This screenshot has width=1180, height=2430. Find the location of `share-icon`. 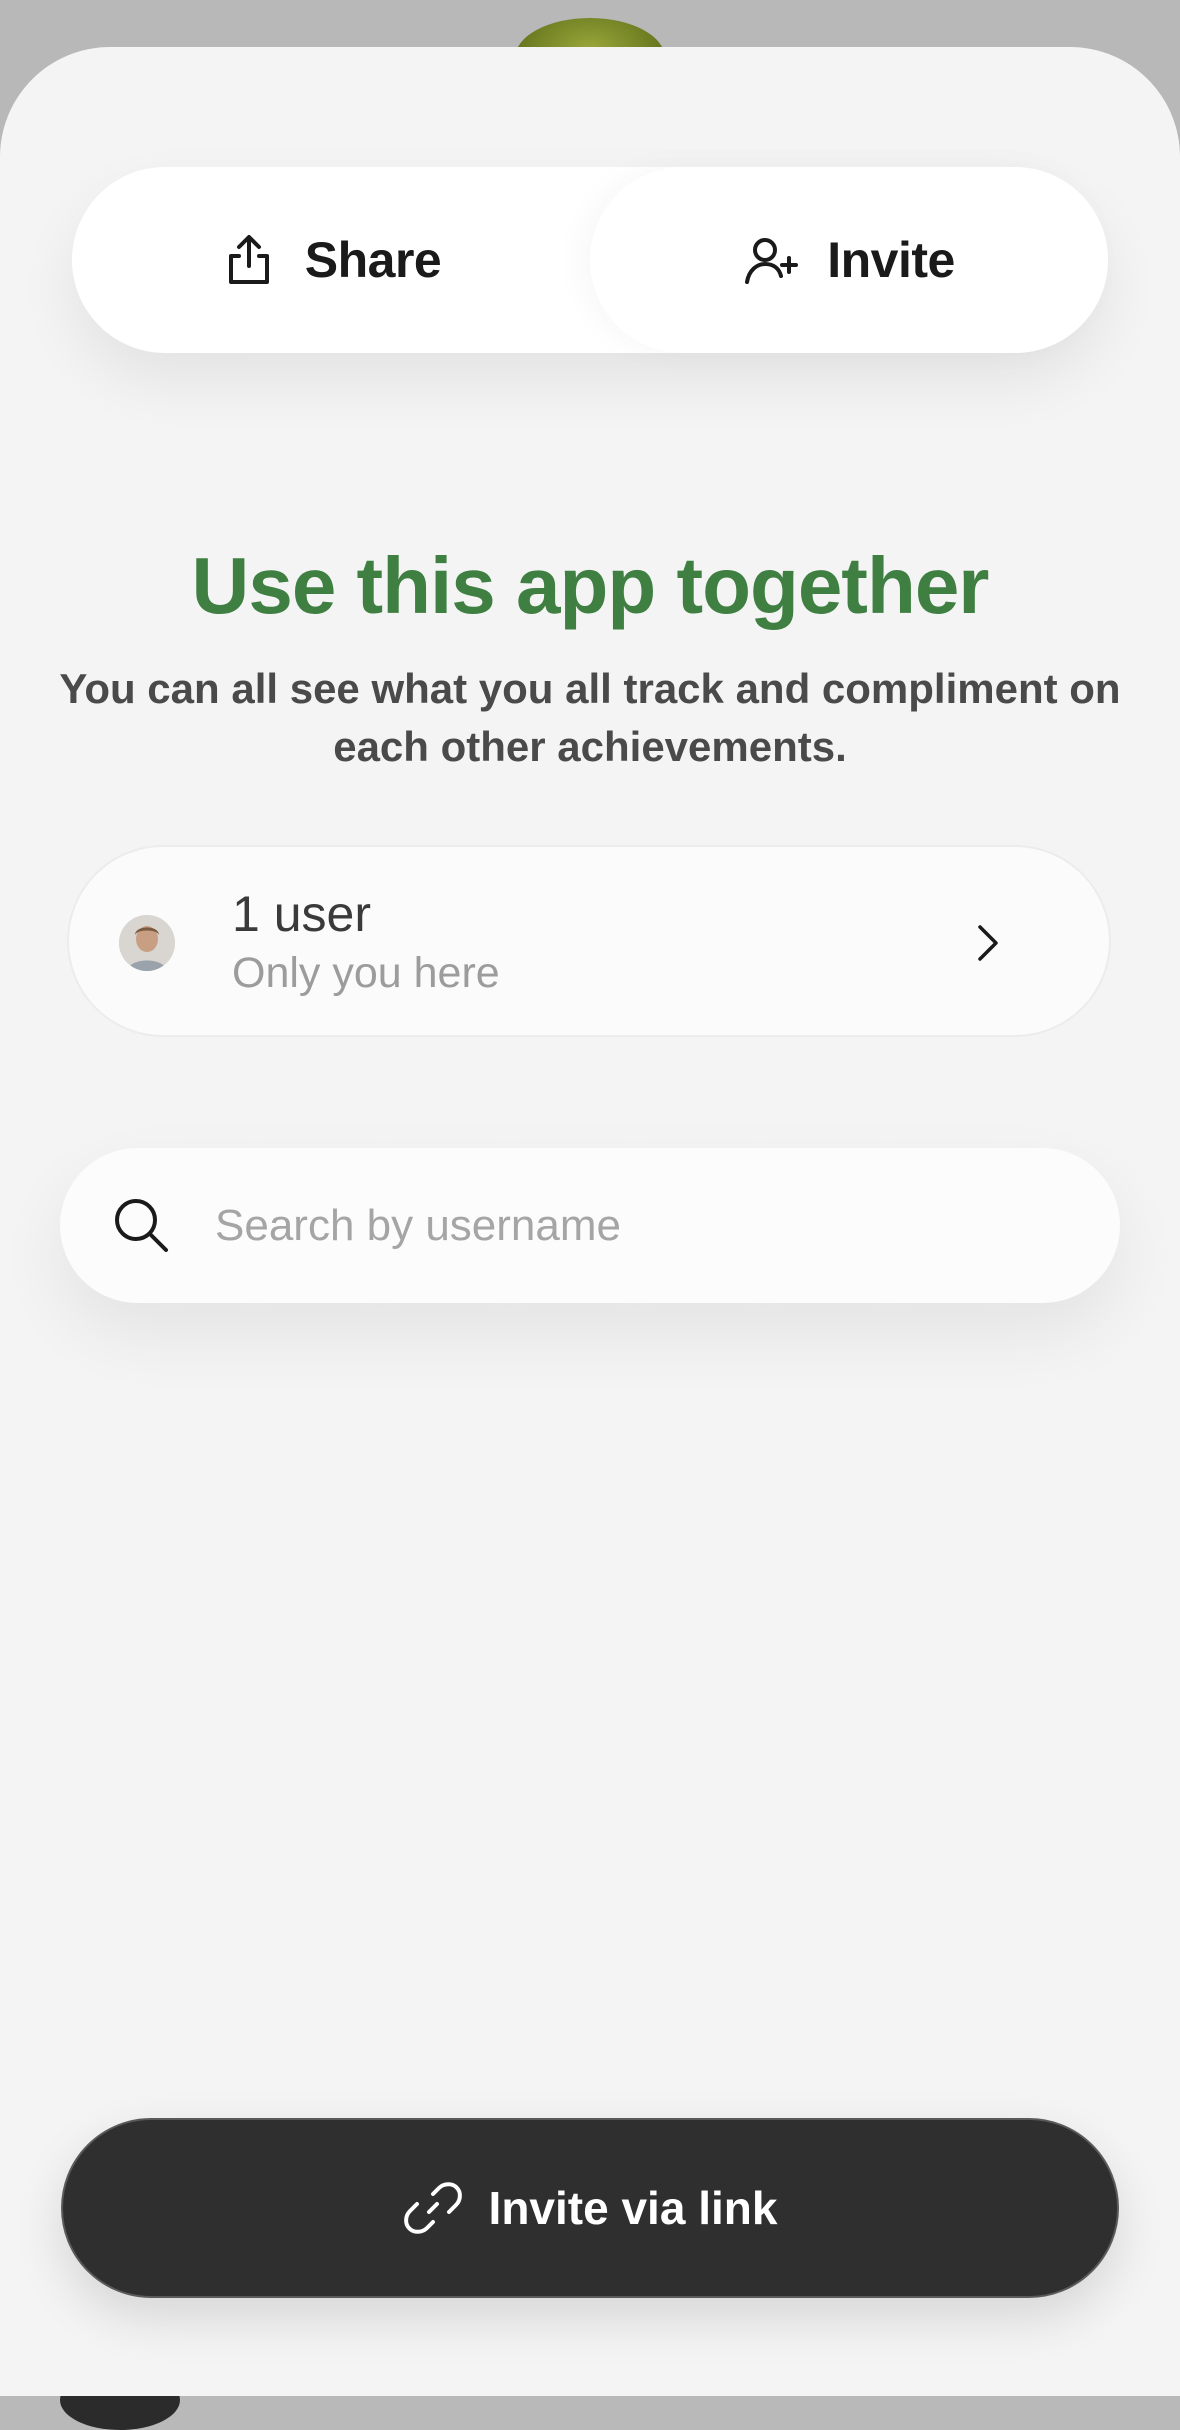

share-icon is located at coordinates (248, 259).